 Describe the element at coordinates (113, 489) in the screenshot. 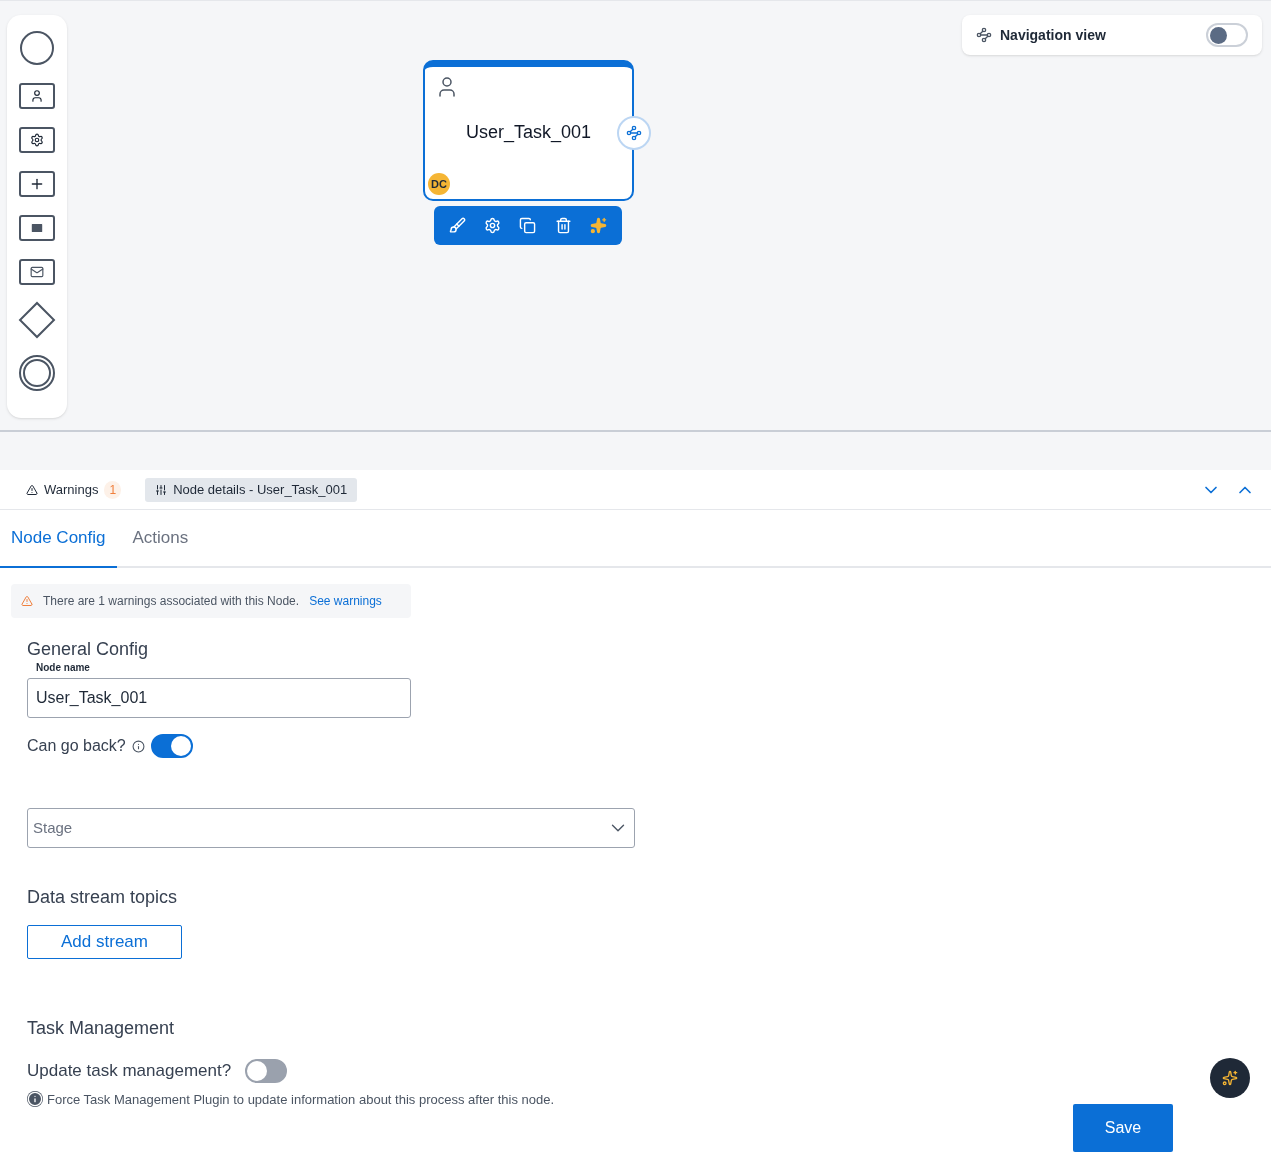

I see `warning-count: 1` at that location.